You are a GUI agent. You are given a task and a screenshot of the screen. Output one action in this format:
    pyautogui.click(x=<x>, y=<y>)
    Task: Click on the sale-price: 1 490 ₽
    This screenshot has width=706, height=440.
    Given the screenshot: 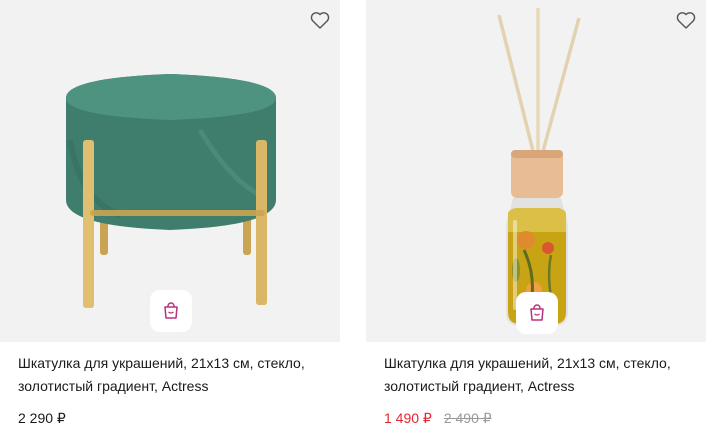 What is the action you would take?
    pyautogui.click(x=408, y=418)
    